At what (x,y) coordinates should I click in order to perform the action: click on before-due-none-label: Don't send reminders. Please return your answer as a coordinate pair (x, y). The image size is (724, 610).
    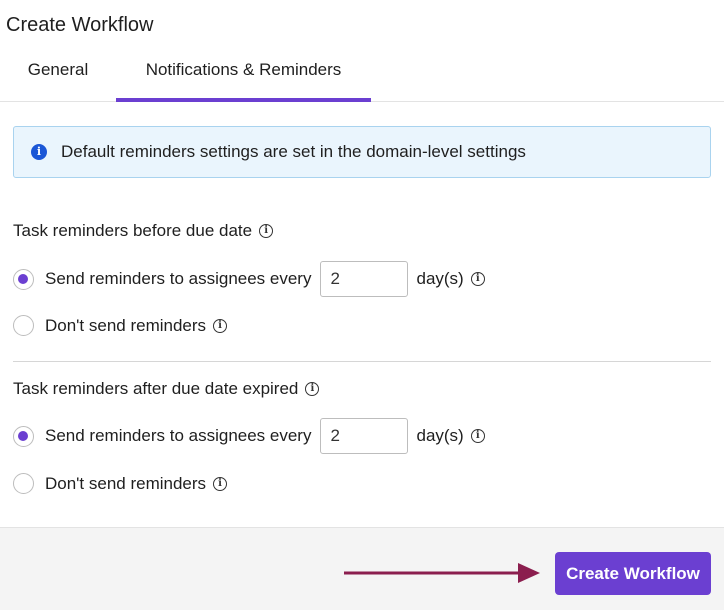
    Looking at the image, I should click on (125, 326).